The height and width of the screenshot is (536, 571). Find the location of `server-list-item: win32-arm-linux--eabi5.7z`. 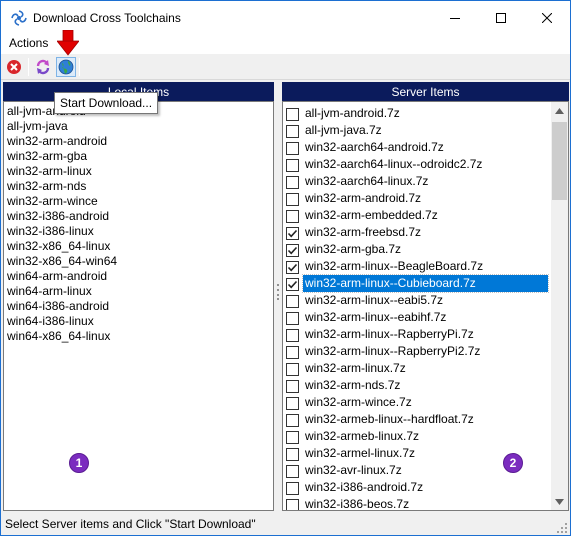

server-list-item: win32-arm-linux--eabi5.7z is located at coordinates (425, 300).